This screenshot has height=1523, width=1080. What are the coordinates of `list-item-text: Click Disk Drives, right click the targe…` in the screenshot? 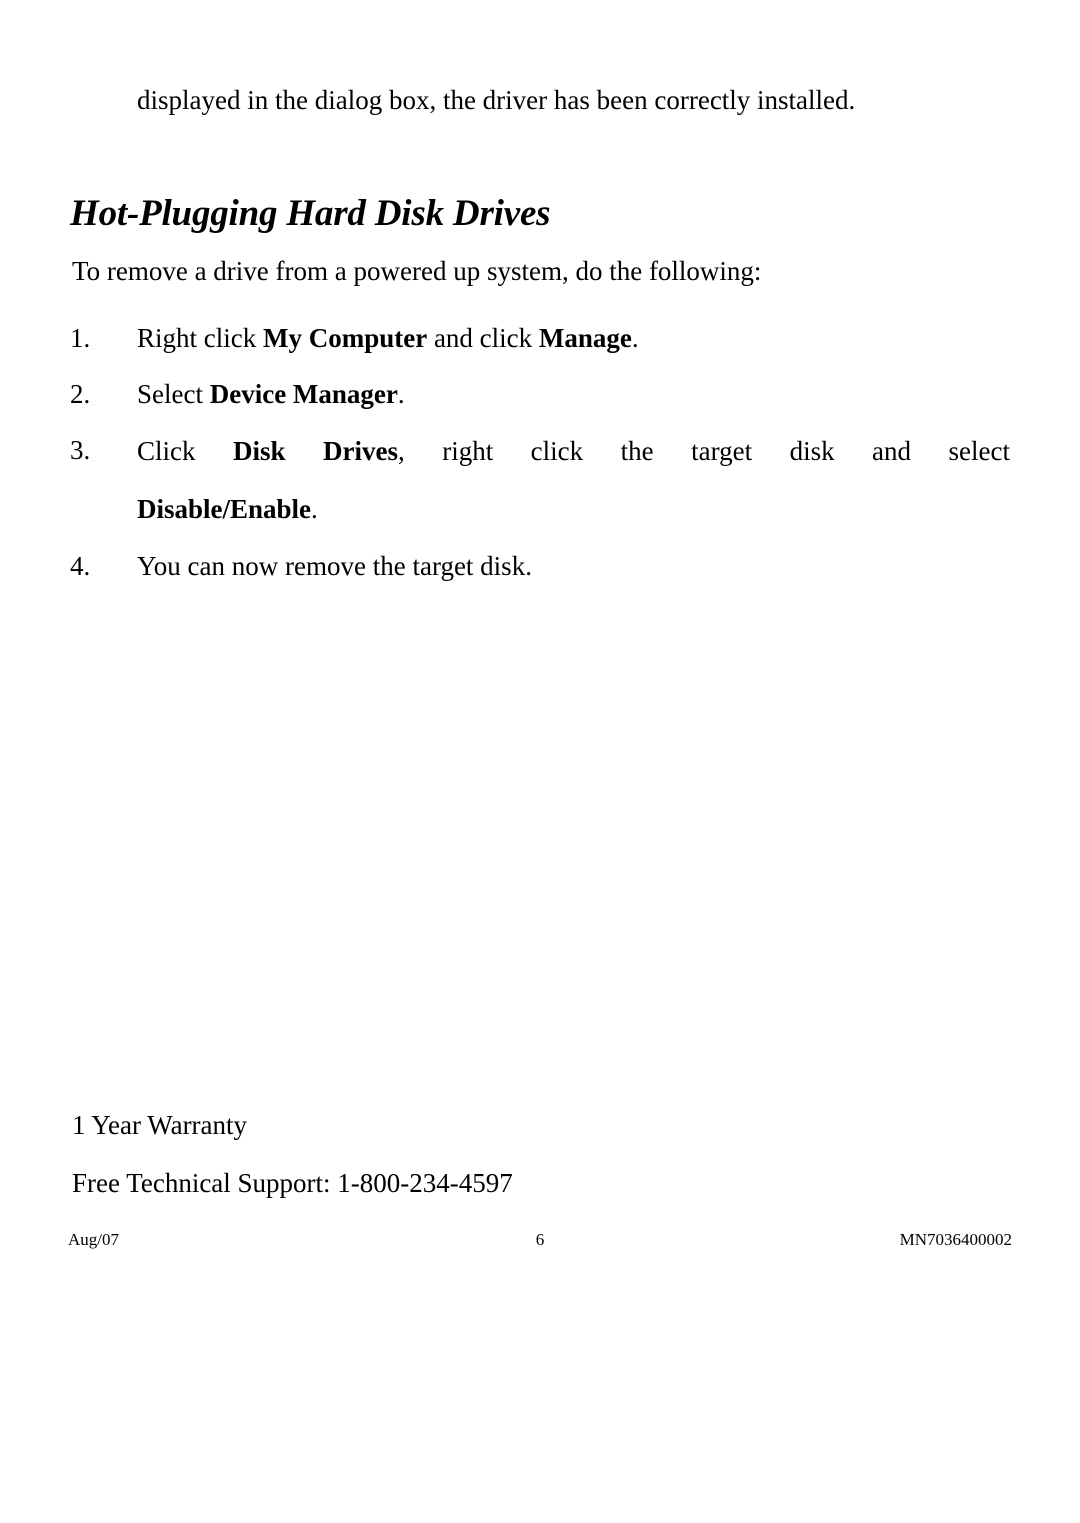 It's located at (573, 480).